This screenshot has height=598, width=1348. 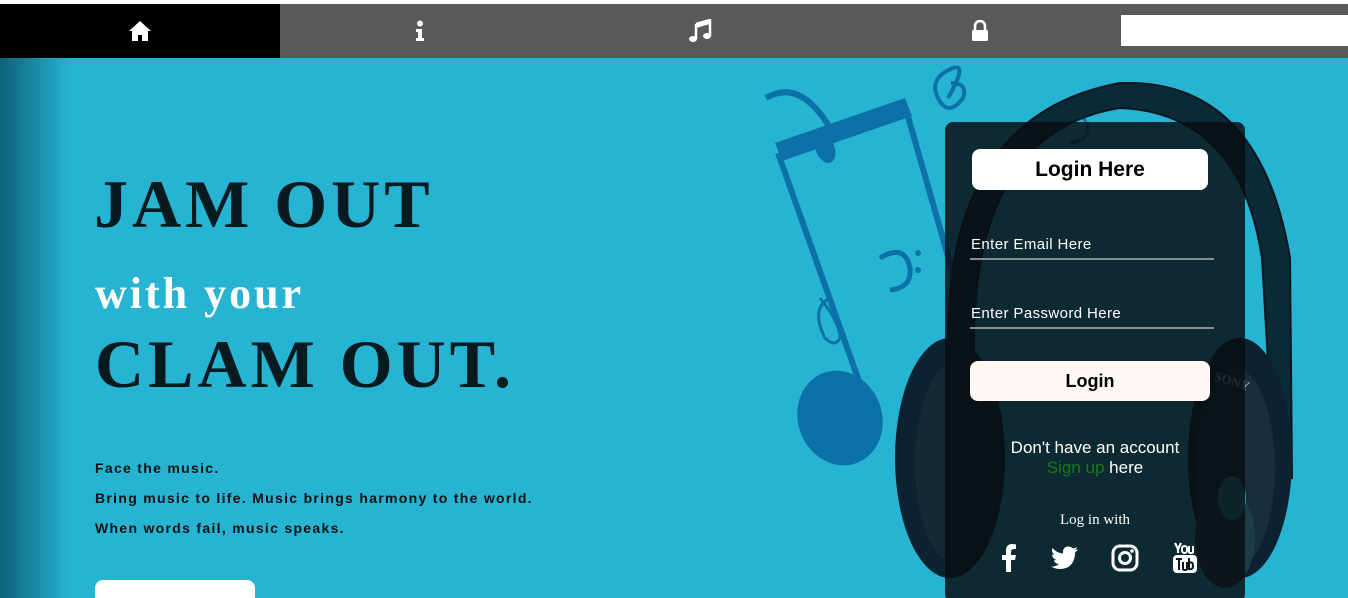 I want to click on facebook-icon, so click(x=1009, y=558).